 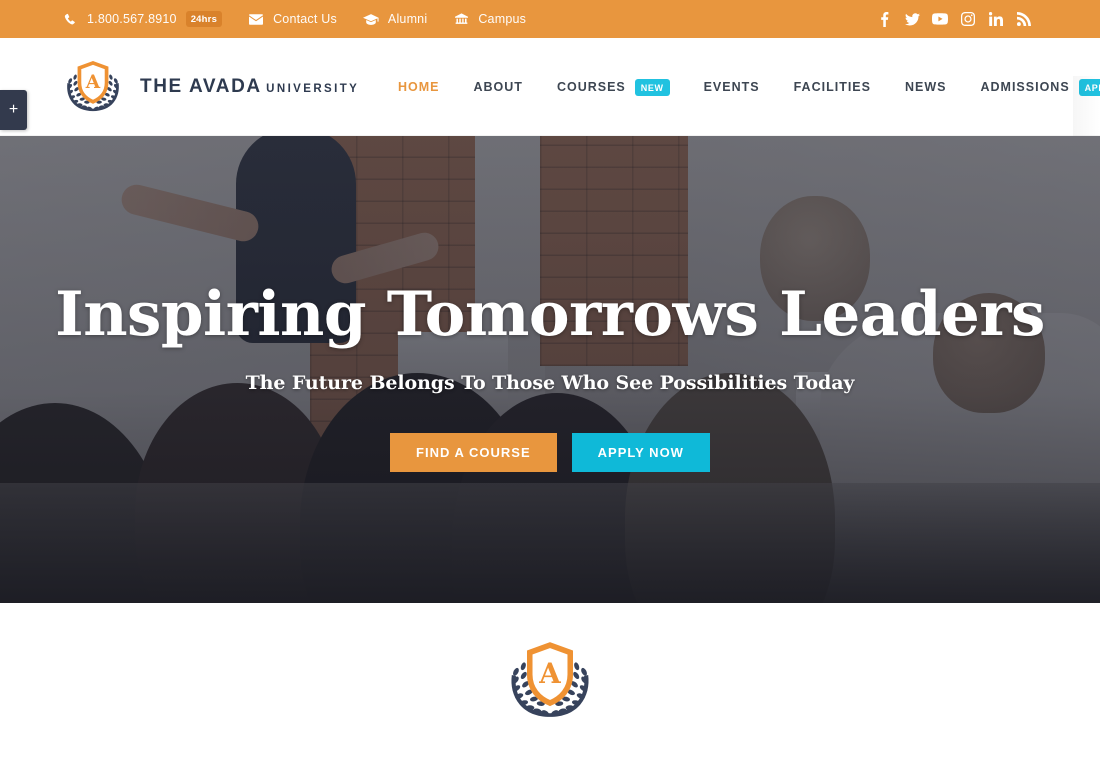 I want to click on nav-badge-apply: APPLY, so click(x=1089, y=87).